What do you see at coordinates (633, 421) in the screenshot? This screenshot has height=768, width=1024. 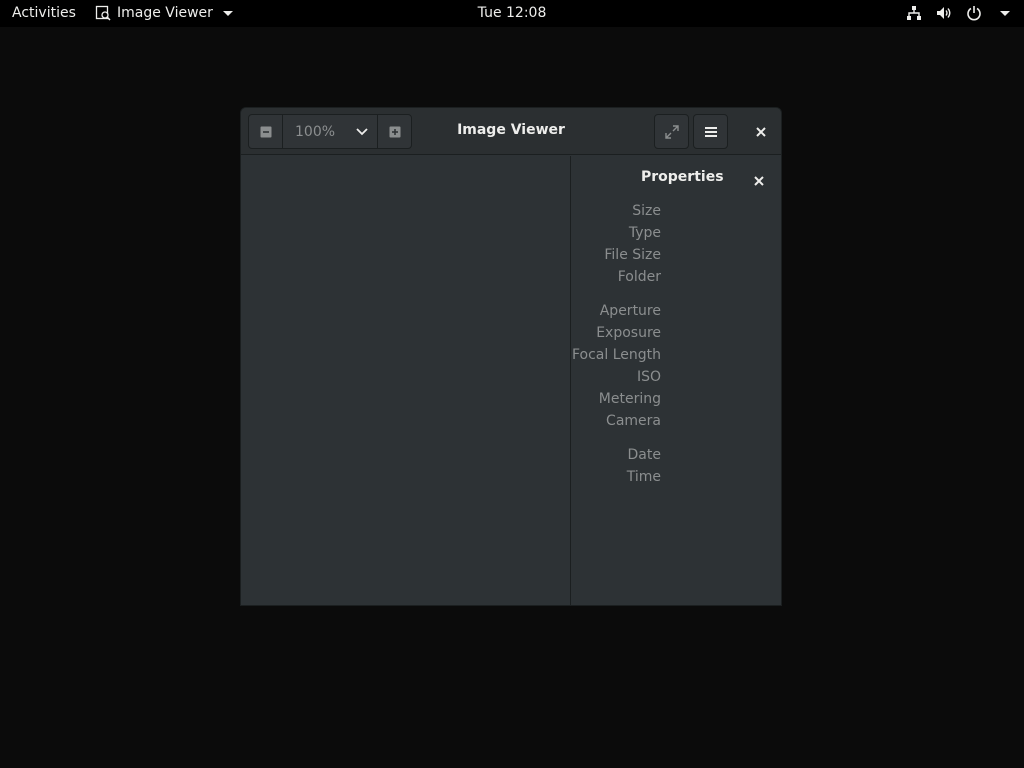 I see `prop-label-camera: Camera` at bounding box center [633, 421].